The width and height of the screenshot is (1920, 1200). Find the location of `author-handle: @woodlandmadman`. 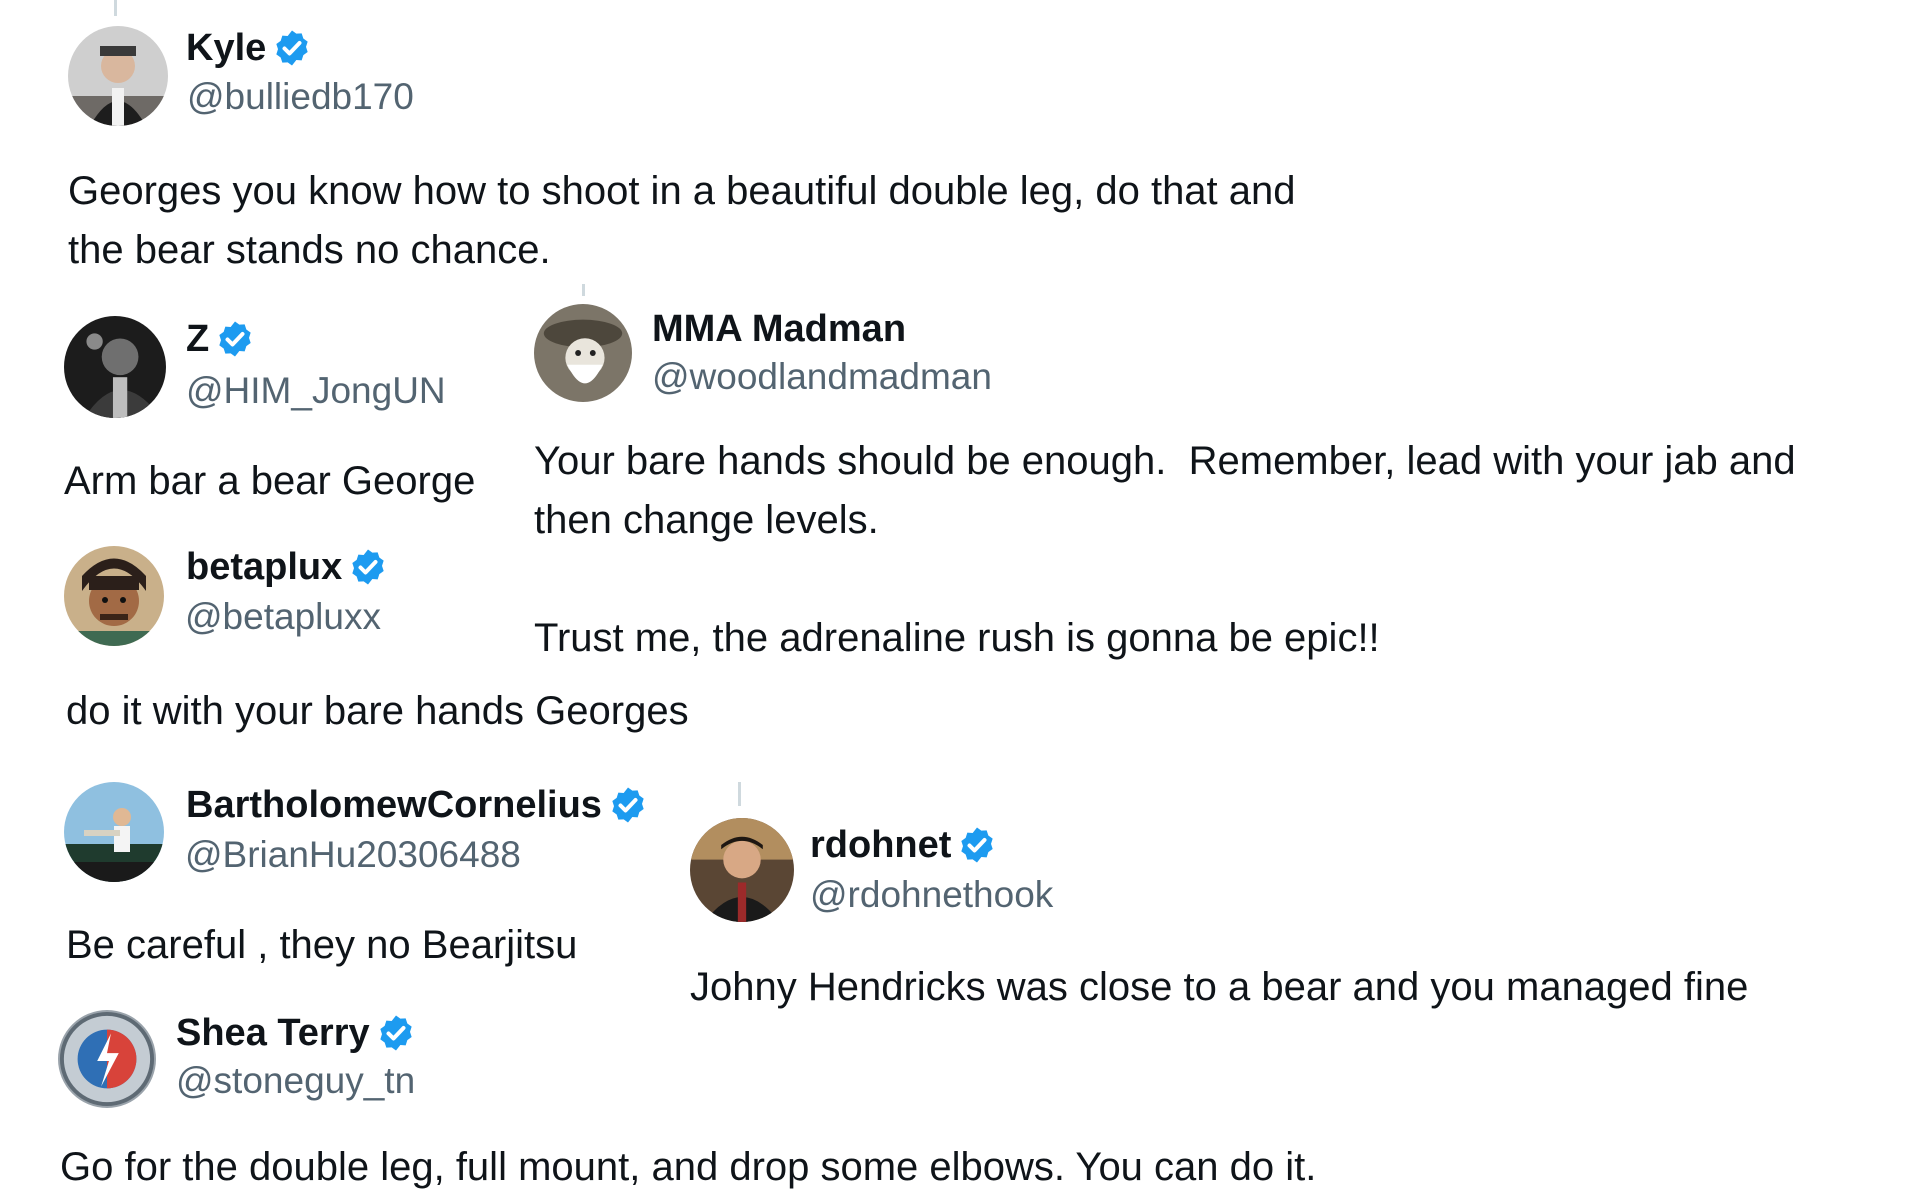

author-handle: @woodlandmadman is located at coordinates (822, 377).